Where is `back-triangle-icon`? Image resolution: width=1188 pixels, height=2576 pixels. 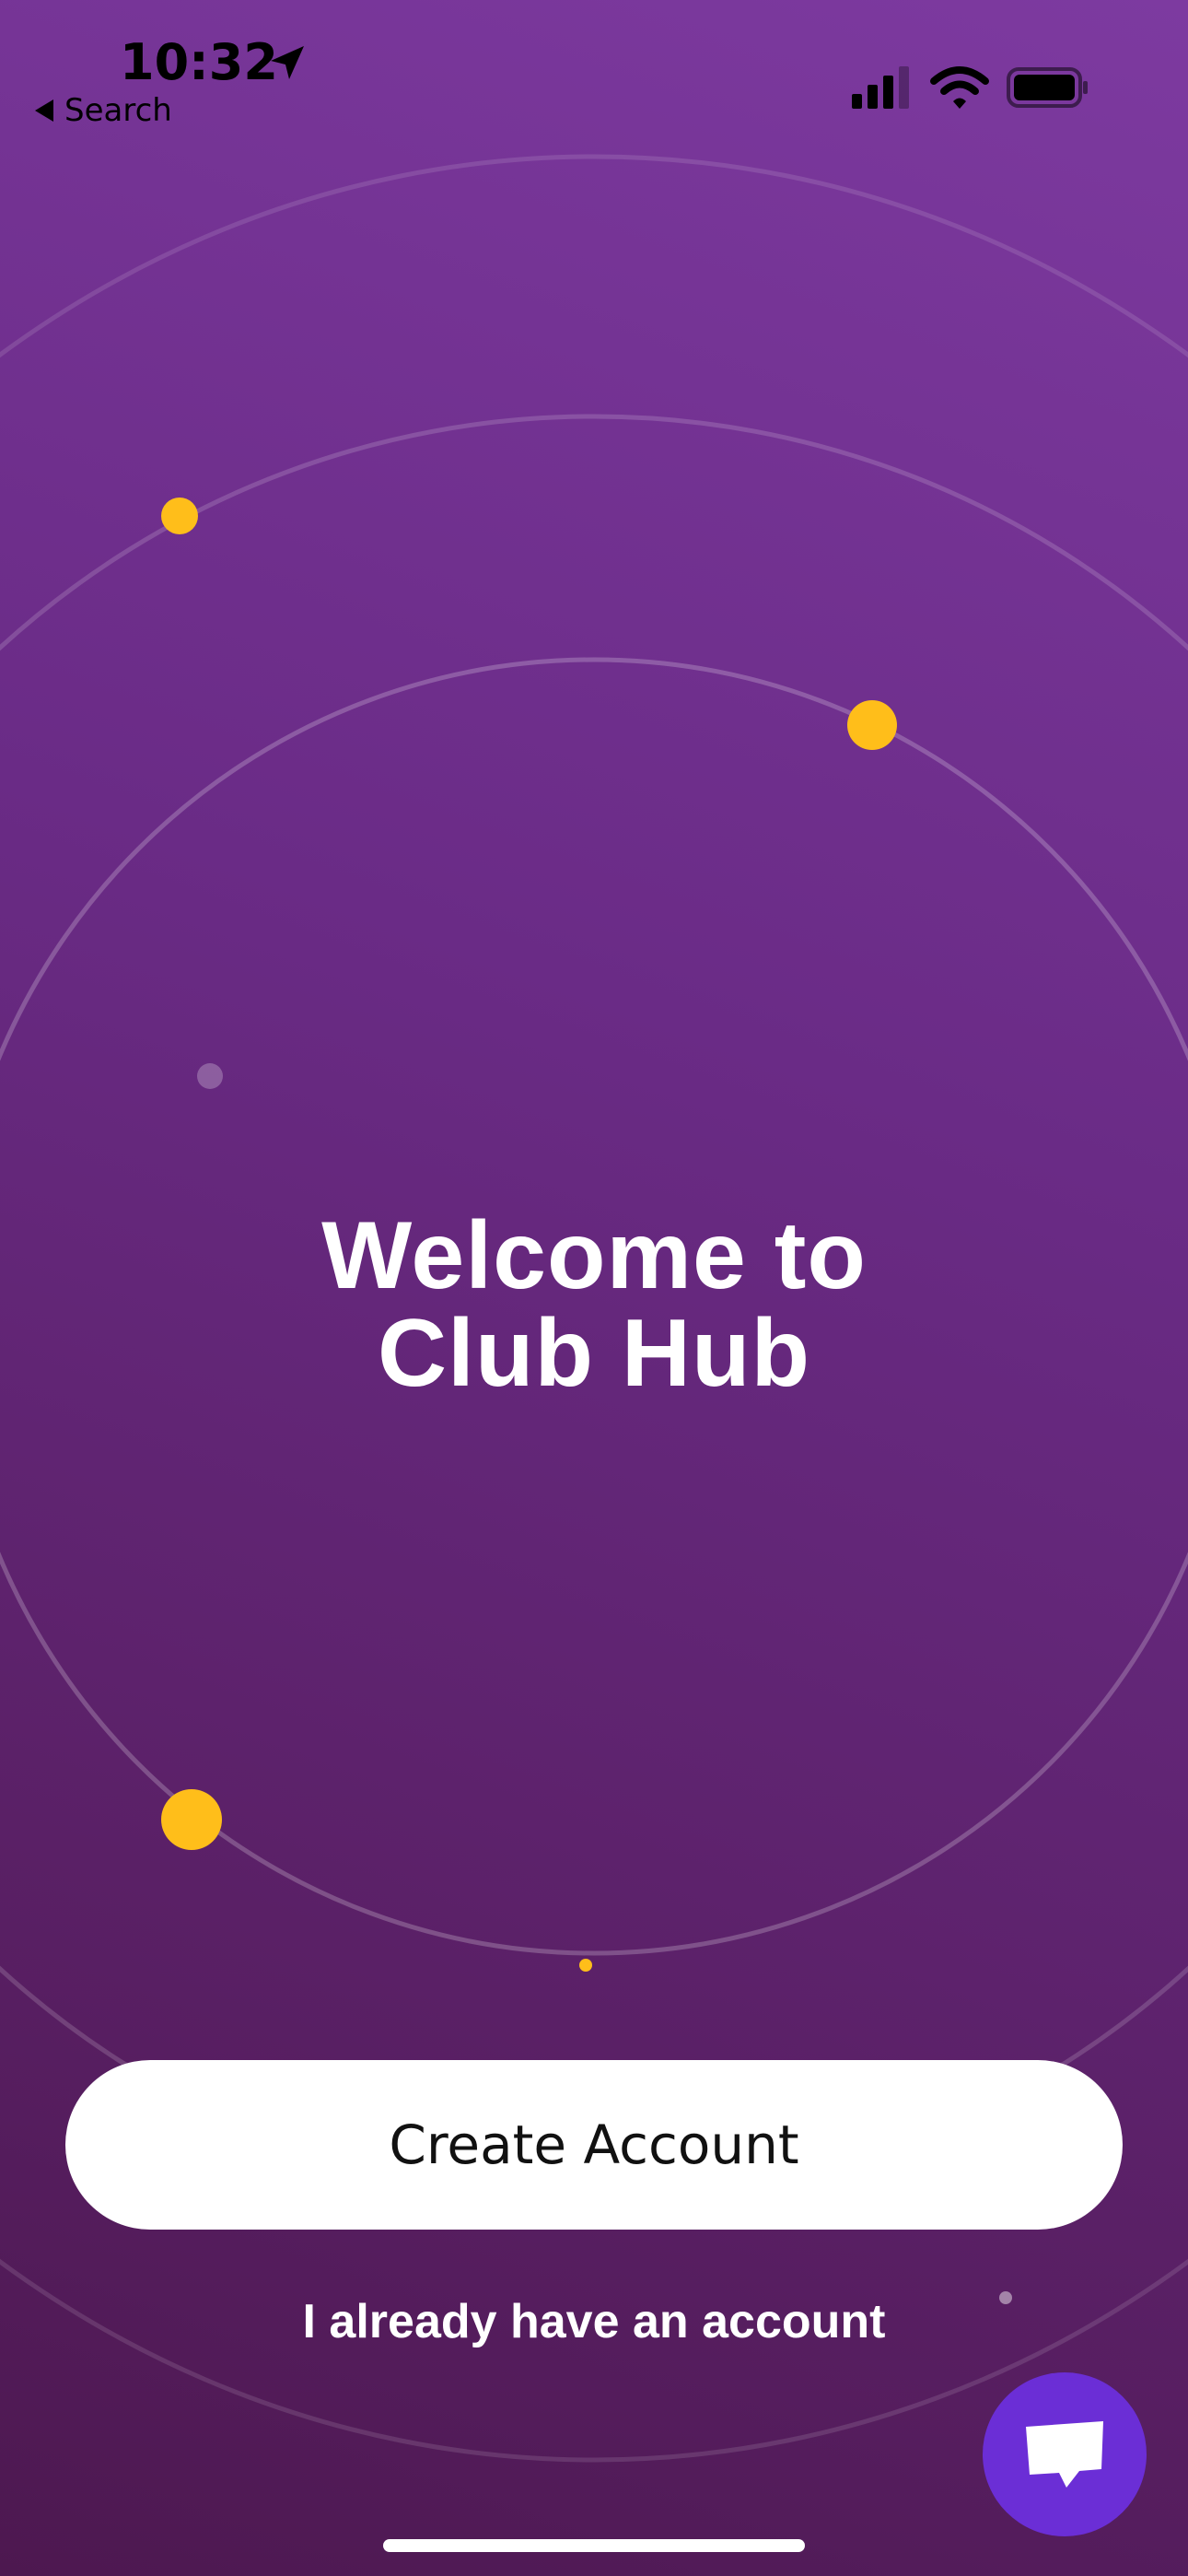
back-triangle-icon is located at coordinates (44, 111).